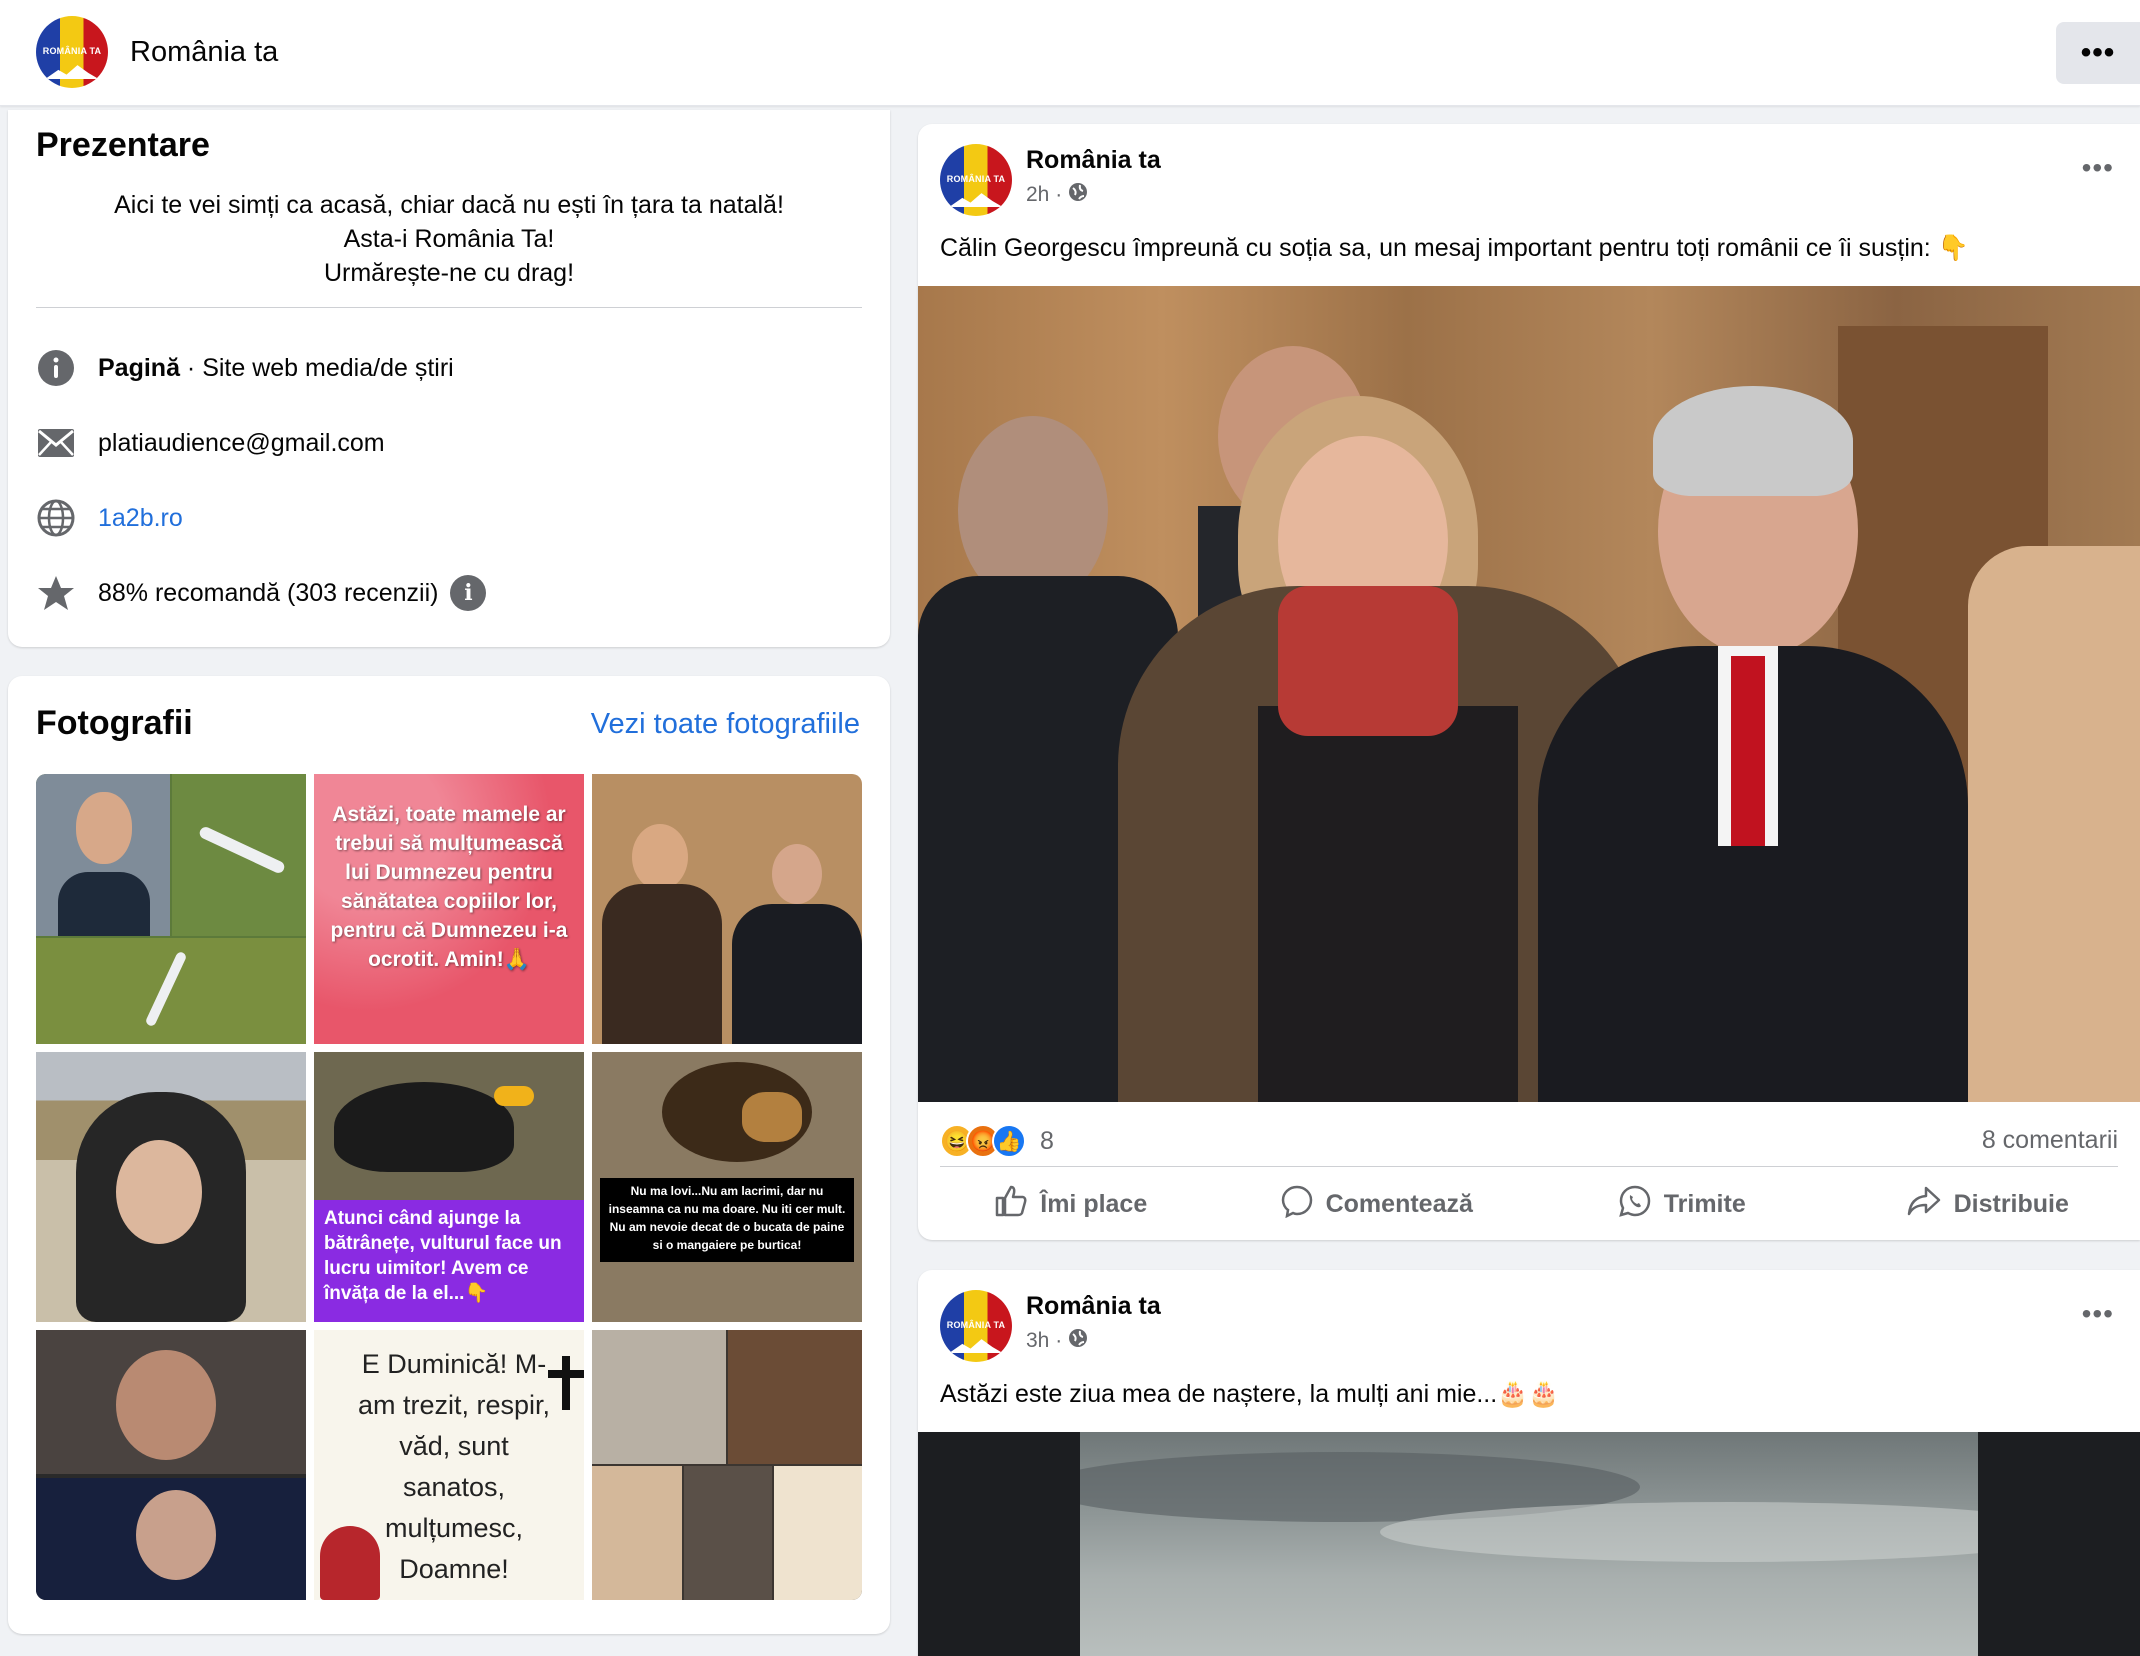 The height and width of the screenshot is (1656, 2140). What do you see at coordinates (1070, 53) in the screenshot?
I see `page-header: ROMÂNIA TA România ta •••` at bounding box center [1070, 53].